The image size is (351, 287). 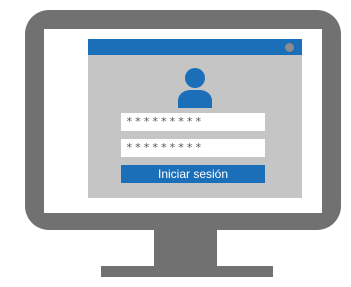 What do you see at coordinates (193, 122) in the screenshot?
I see `username-field: *********` at bounding box center [193, 122].